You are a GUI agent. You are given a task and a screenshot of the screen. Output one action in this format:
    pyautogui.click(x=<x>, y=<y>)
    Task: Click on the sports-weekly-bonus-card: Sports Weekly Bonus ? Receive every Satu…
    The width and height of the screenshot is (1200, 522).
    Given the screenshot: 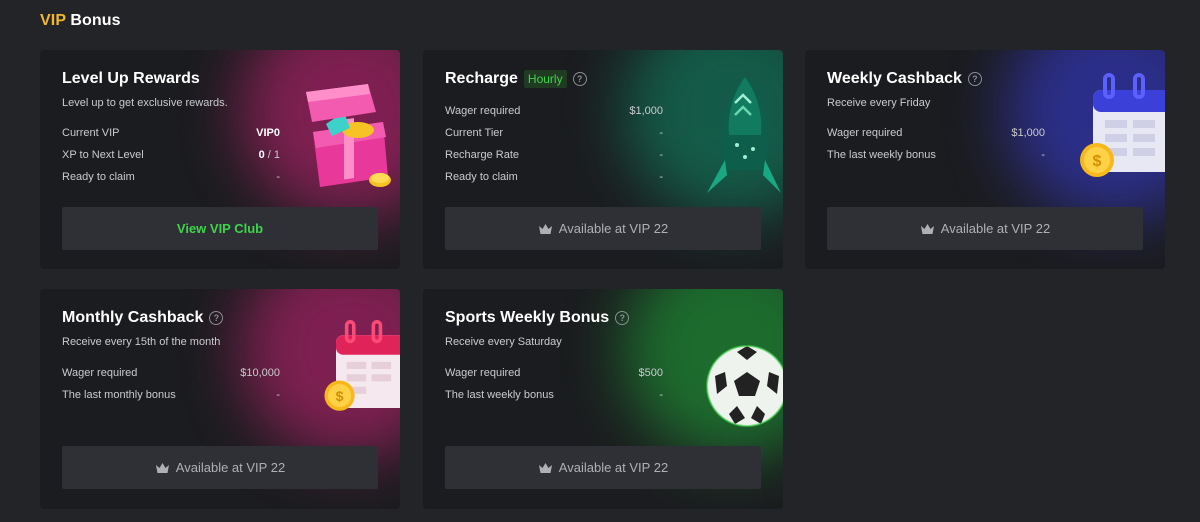 What is the action you would take?
    pyautogui.click(x=603, y=399)
    